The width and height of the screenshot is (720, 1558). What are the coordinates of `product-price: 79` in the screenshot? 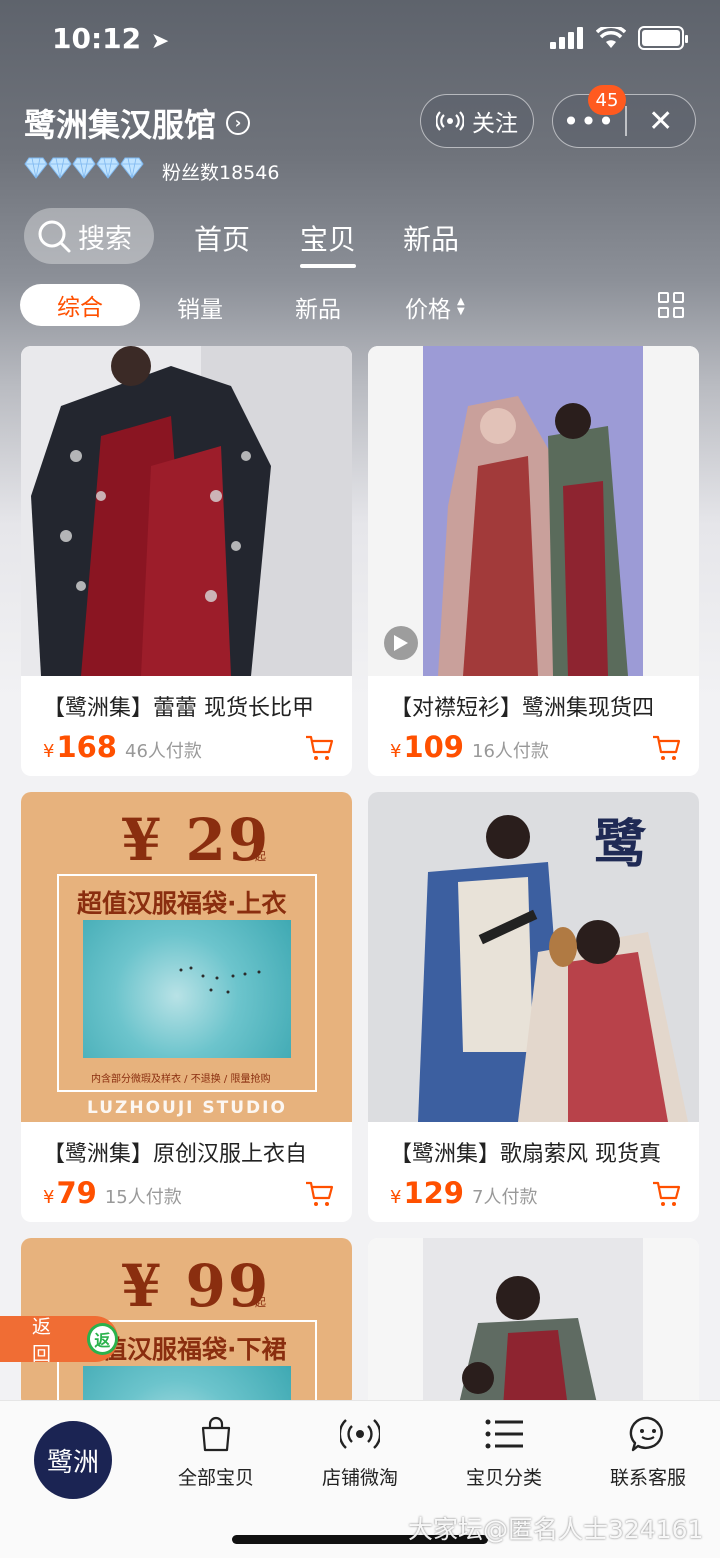 It's located at (76, 1193).